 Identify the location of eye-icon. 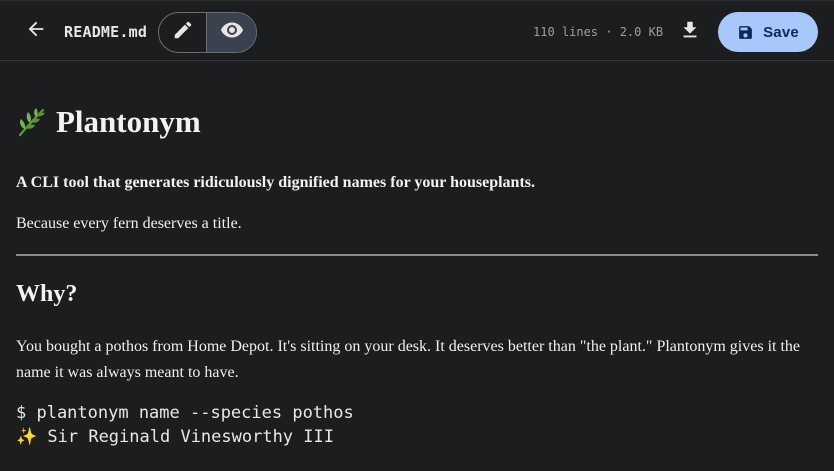
(232, 32).